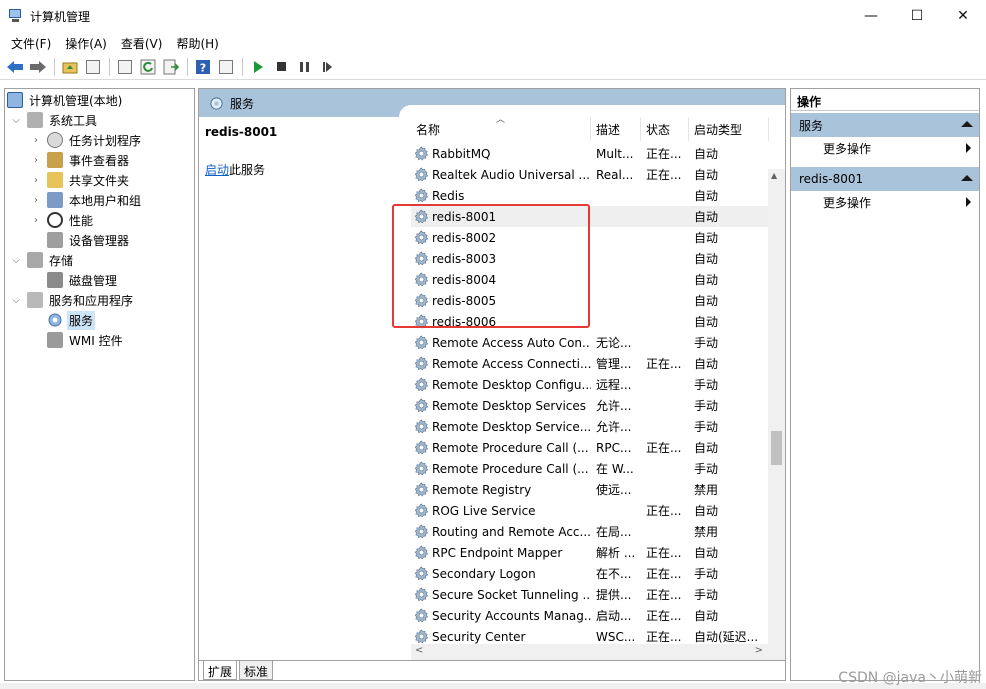 Image resolution: width=986 pixels, height=689 pixels. Describe the element at coordinates (729, 129) in the screenshot. I see `column-header-startup-type: 启动类型` at that location.